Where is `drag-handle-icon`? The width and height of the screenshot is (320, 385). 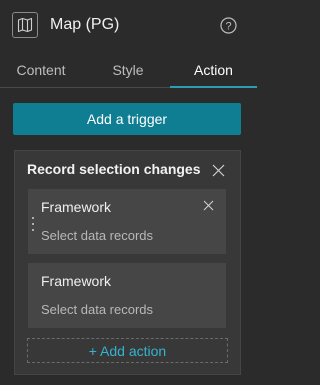
drag-handle-icon is located at coordinates (33, 224).